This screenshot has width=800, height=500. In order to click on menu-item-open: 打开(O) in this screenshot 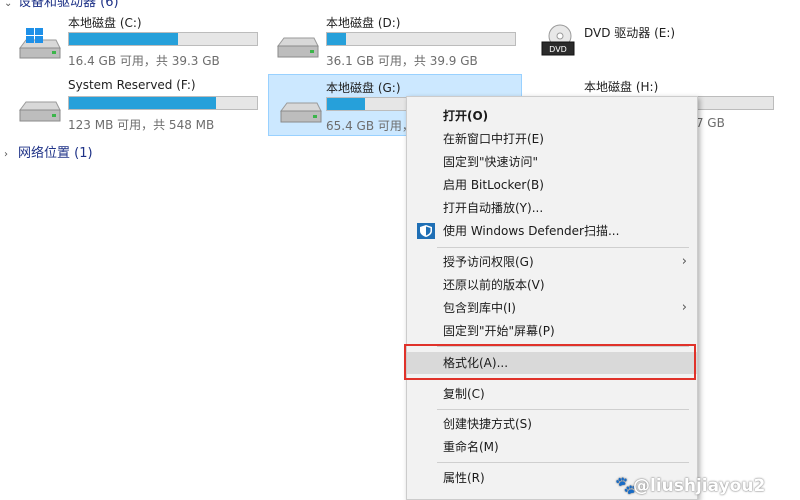, I will do `click(552, 116)`.